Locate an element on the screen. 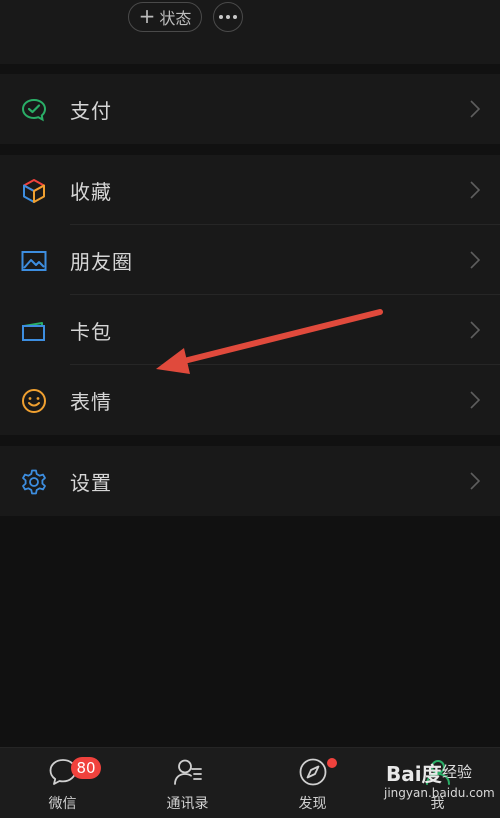  menu-item-pay: 支付 is located at coordinates (250, 109).